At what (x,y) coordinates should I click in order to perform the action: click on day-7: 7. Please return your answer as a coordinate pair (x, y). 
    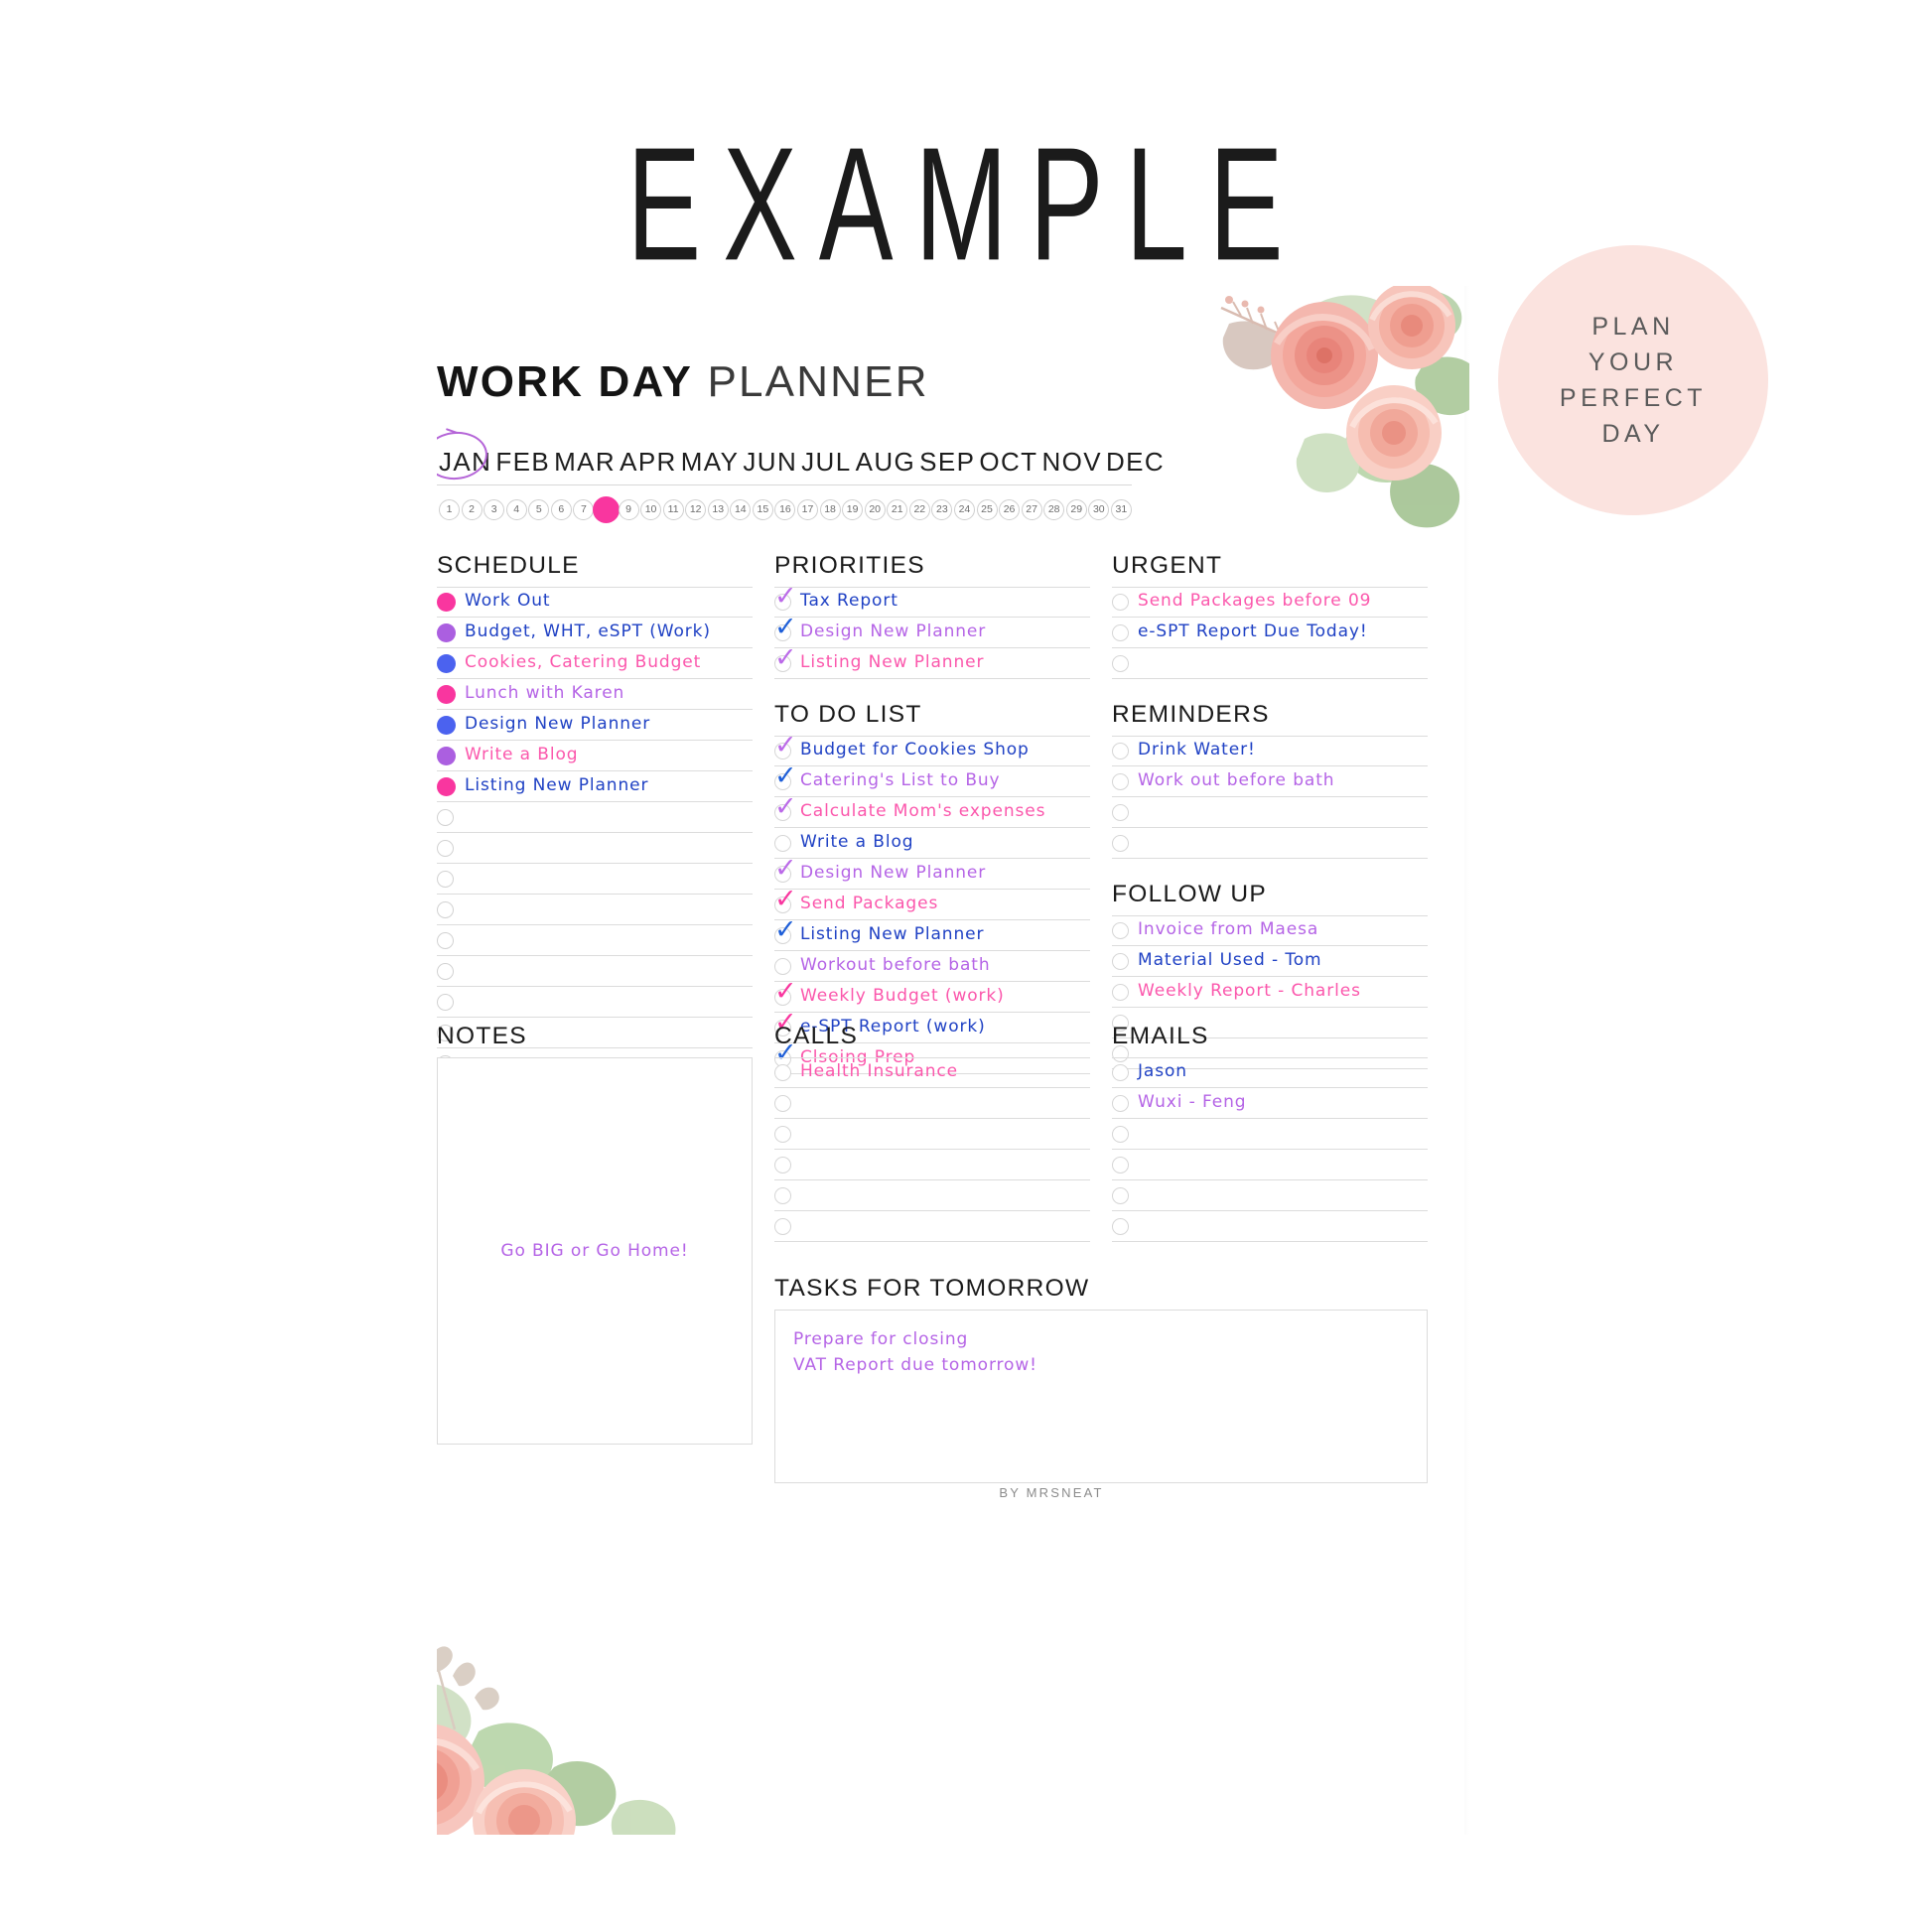
    Looking at the image, I should click on (584, 509).